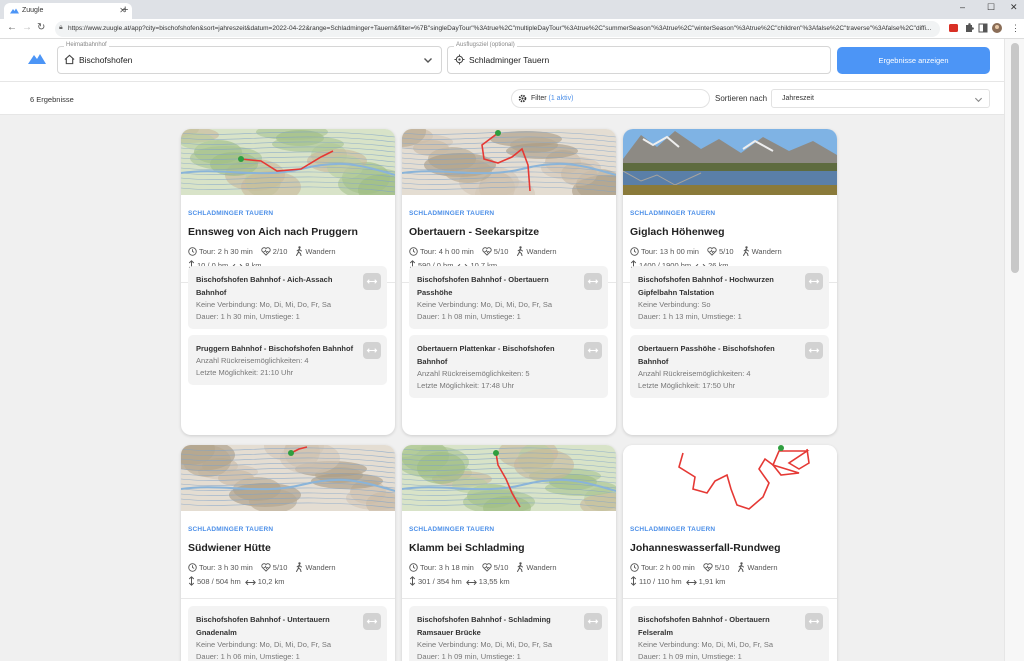 Image resolution: width=1024 pixels, height=661 pixels. I want to click on elevation-icon, so click(413, 581).